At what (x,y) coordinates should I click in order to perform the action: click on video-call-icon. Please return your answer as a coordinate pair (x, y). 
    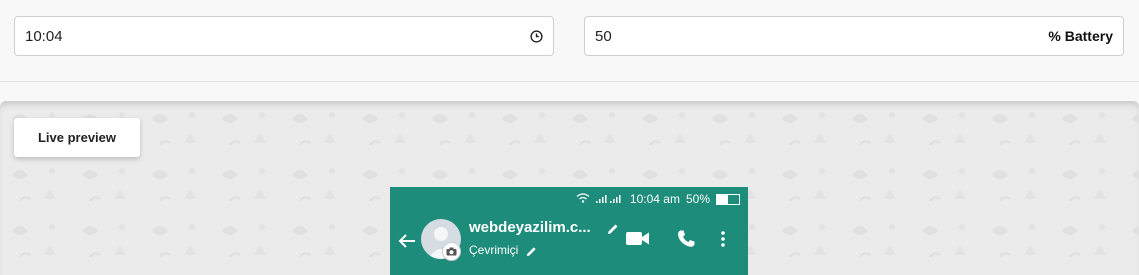
    Looking at the image, I should click on (638, 241).